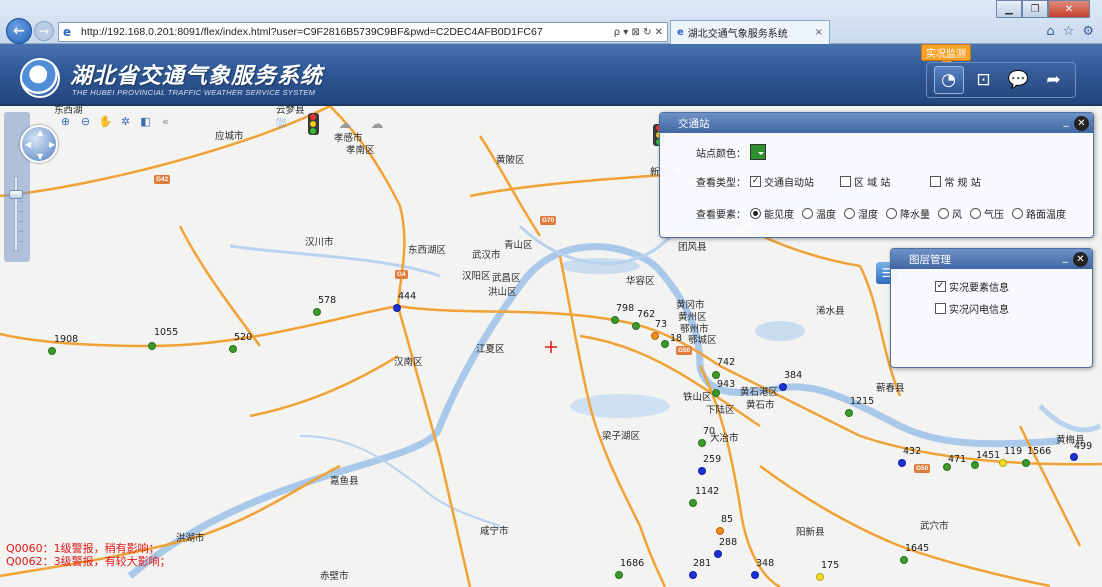 Image resolution: width=1102 pixels, height=587 pixels. Describe the element at coordinates (377, 124) in the screenshot. I see `fog-icon: ☁` at that location.